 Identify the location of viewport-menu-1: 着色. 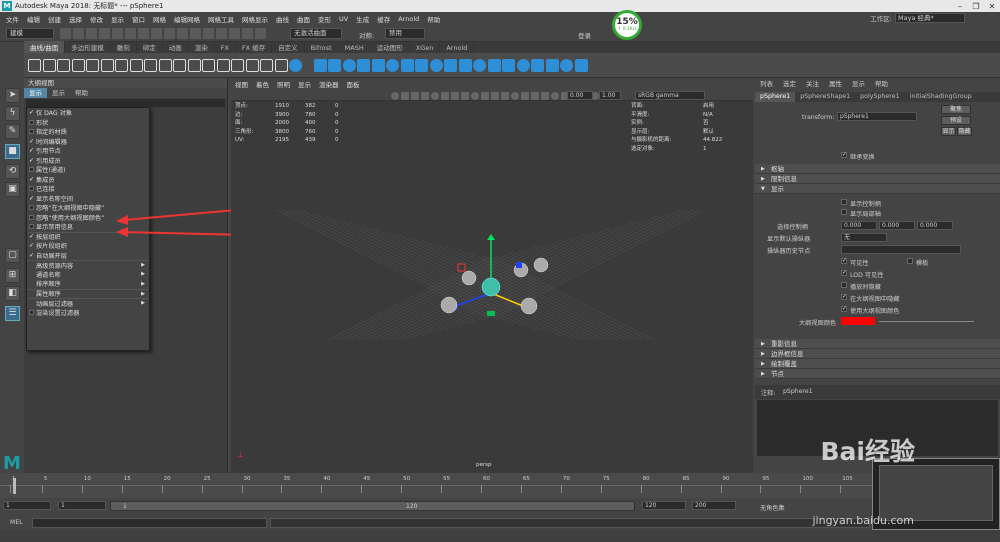
(262, 85).